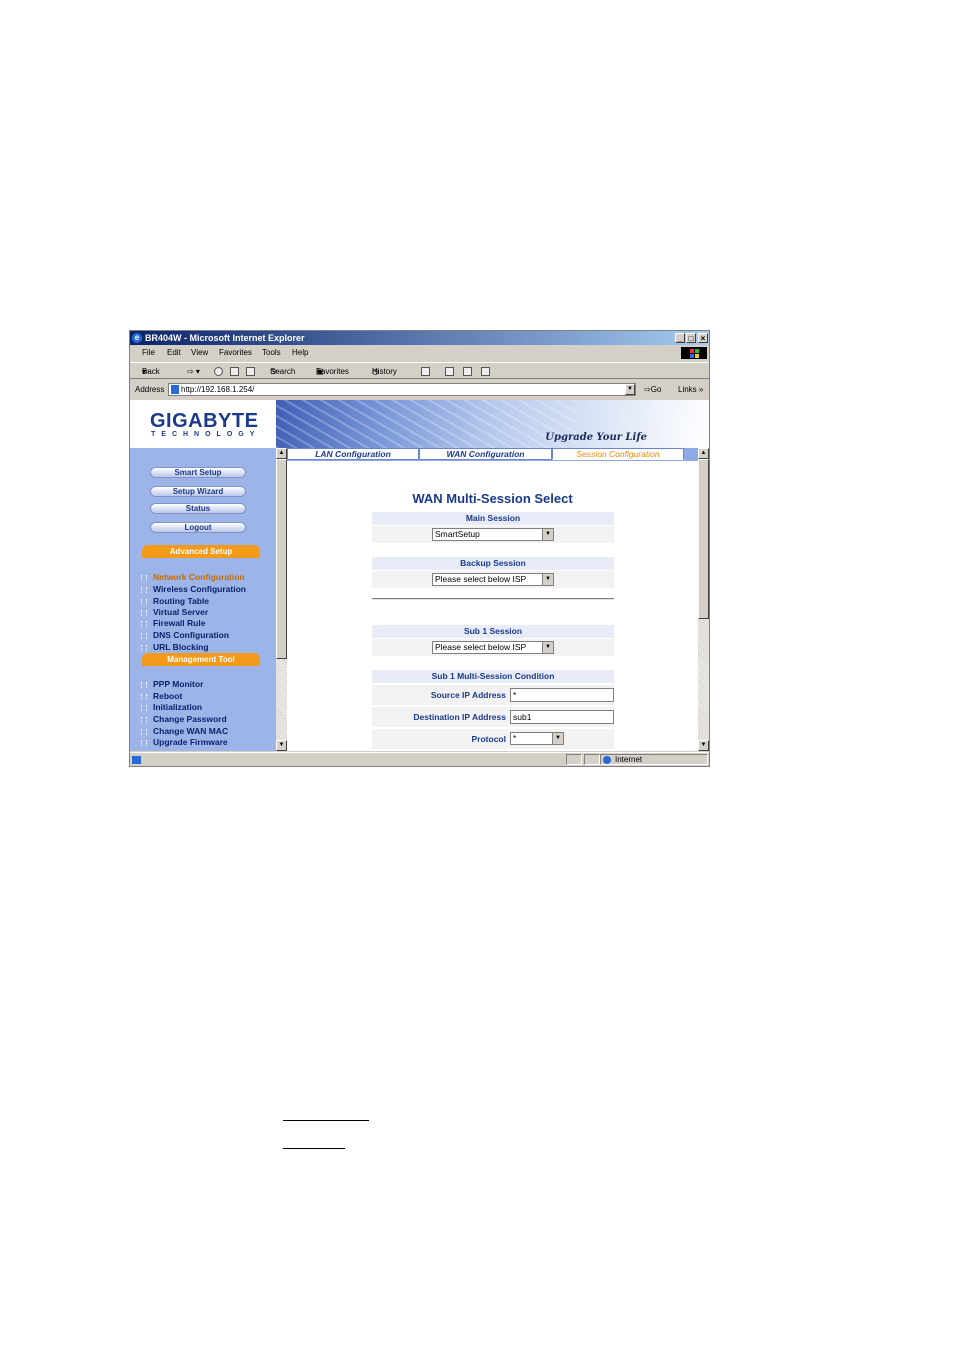  What do you see at coordinates (199, 577) in the screenshot?
I see `nav-label: Network Configuration` at bounding box center [199, 577].